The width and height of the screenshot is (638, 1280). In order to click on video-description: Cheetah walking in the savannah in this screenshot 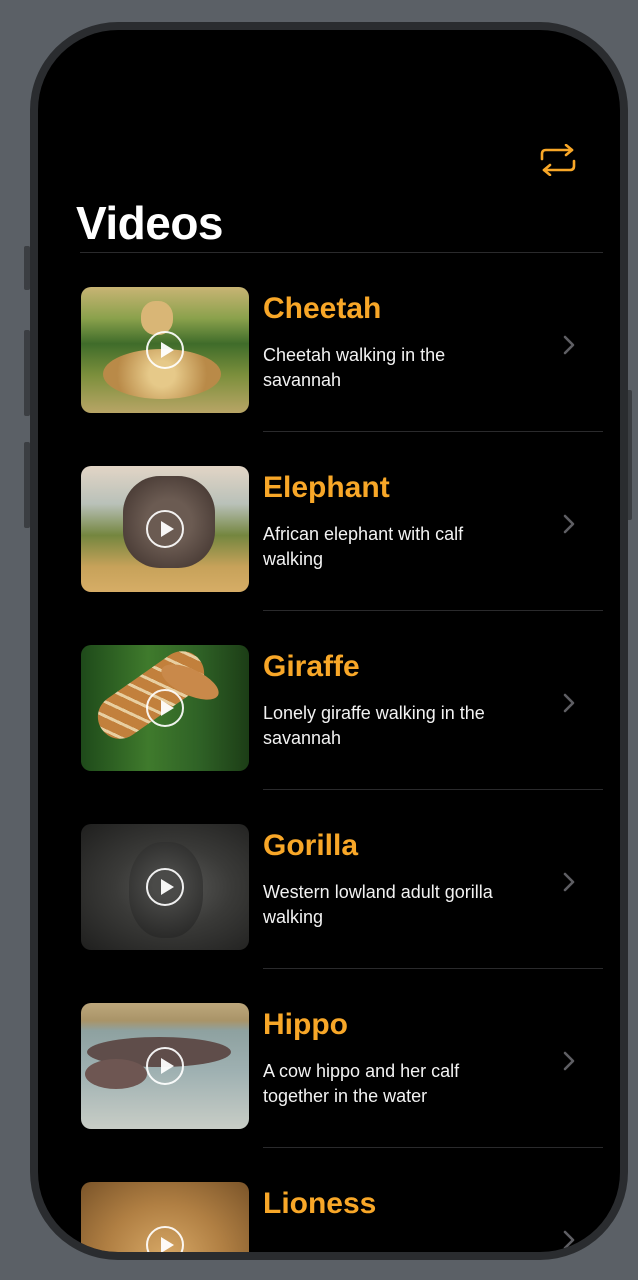, I will do `click(354, 367)`.